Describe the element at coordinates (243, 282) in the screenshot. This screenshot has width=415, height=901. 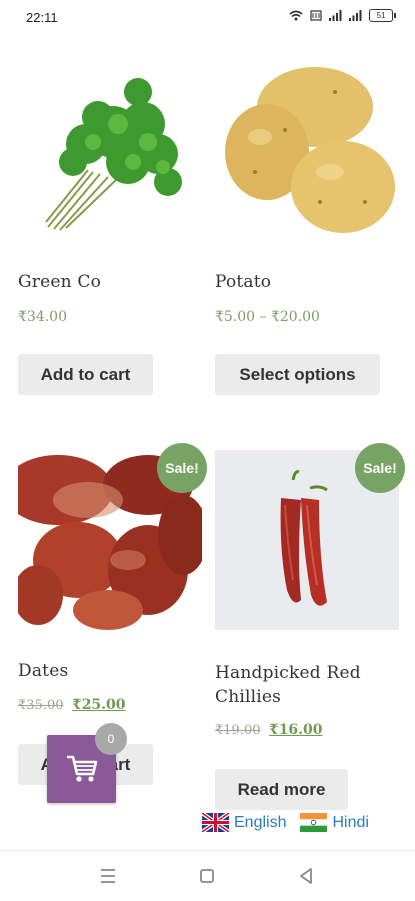
I see `product-name: Potato` at that location.